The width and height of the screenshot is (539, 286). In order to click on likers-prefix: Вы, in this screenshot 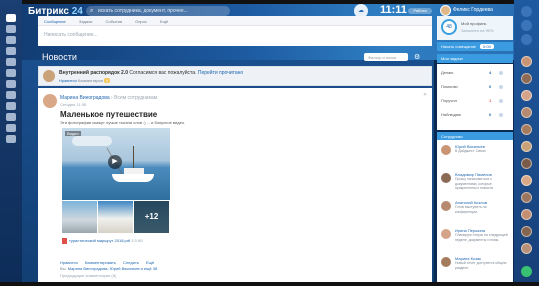, I will do `click(63, 268)`.